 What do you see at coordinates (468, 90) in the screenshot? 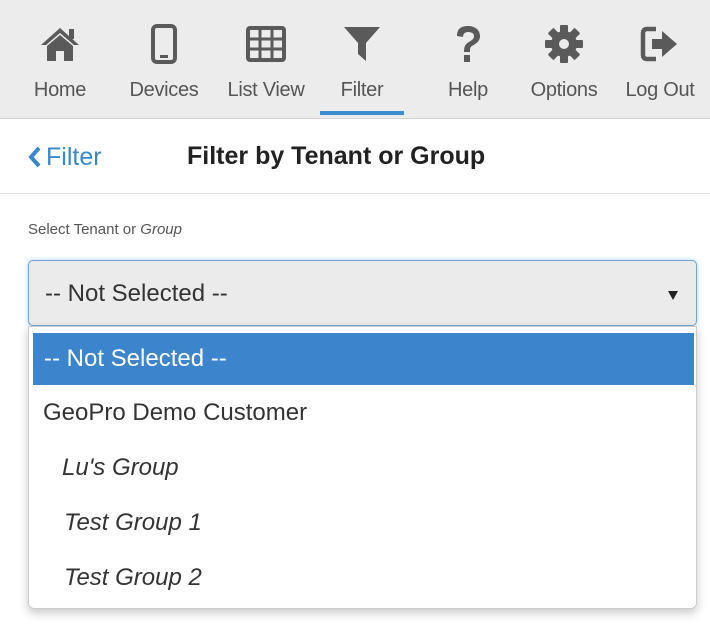
I see `toolbar-help-label: Help` at bounding box center [468, 90].